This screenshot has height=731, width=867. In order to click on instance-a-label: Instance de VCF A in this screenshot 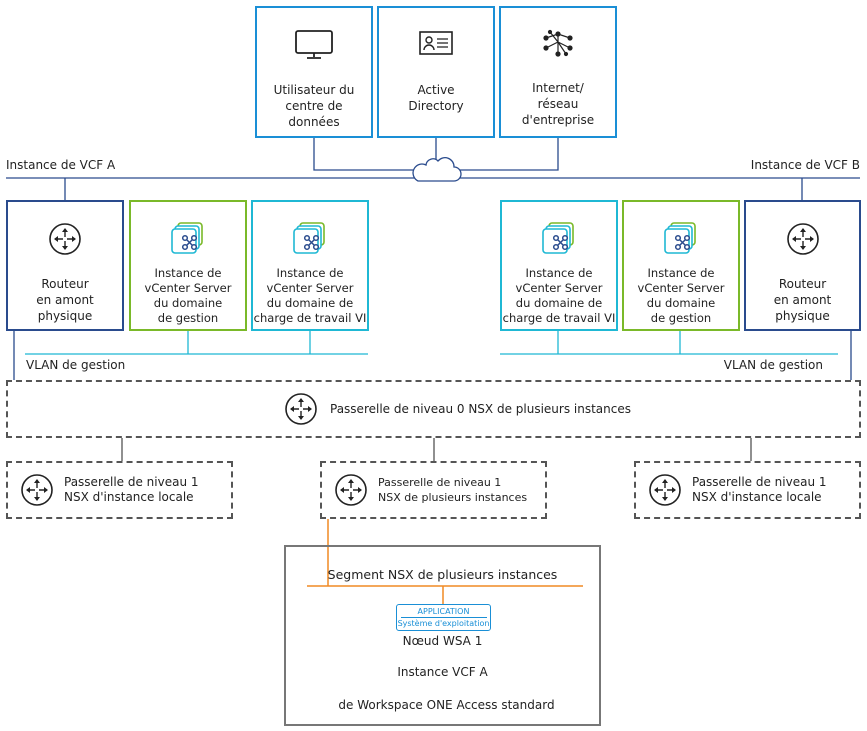, I will do `click(61, 165)`.